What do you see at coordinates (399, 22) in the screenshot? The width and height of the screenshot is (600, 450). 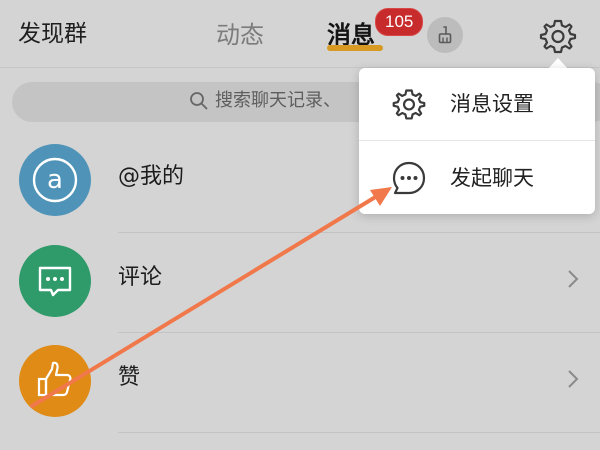 I see `unread-badge: 105` at bounding box center [399, 22].